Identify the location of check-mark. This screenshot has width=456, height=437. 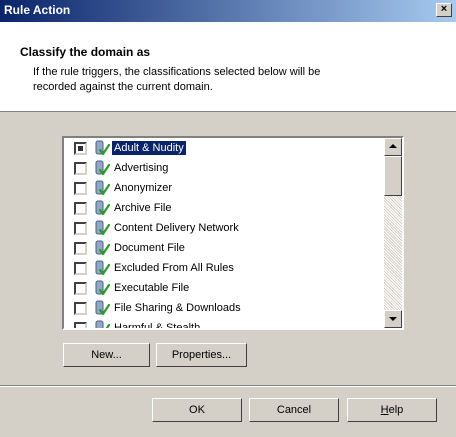
(80, 148).